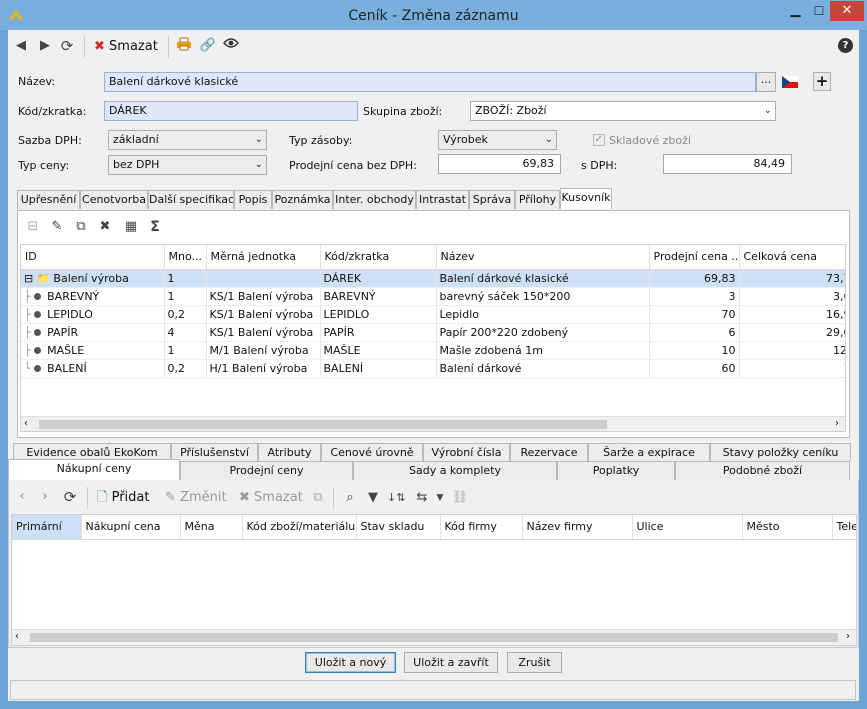 The height and width of the screenshot is (709, 867). Describe the element at coordinates (373, 498) in the screenshot. I see `filter-icon: ▼` at that location.